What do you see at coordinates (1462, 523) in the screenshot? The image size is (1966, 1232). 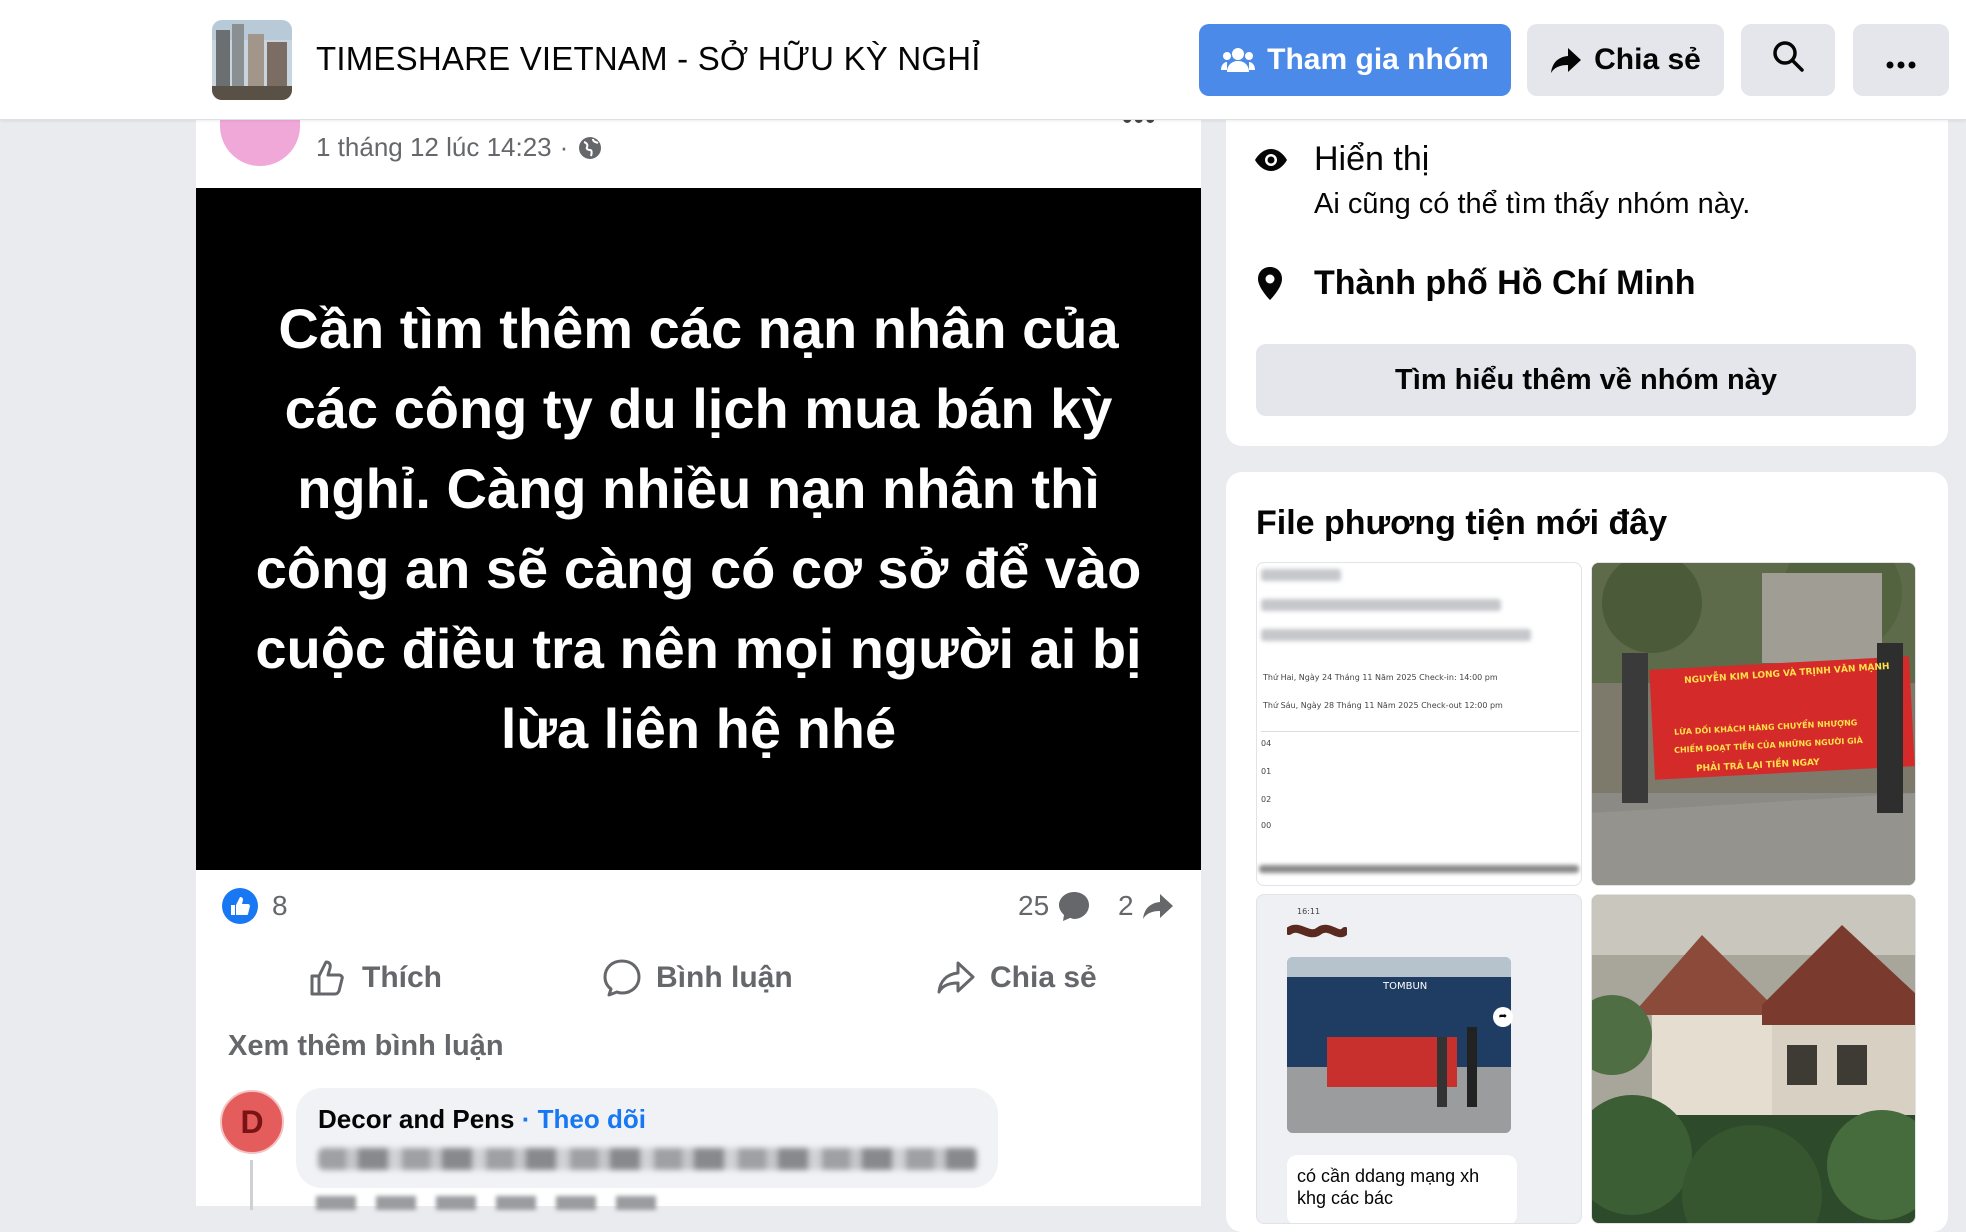 I see `recent-media-title: File phương tiện mới đây` at bounding box center [1462, 523].